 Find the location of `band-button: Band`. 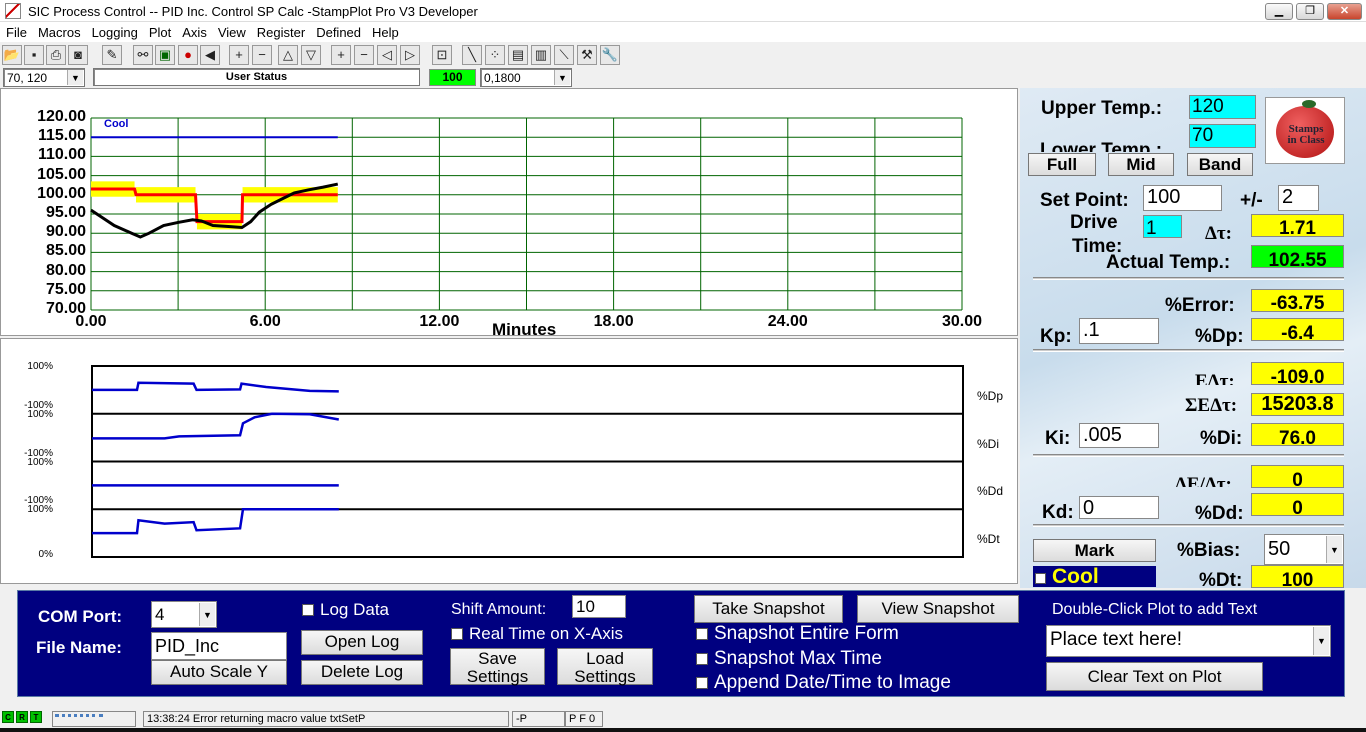

band-button: Band is located at coordinates (1220, 164).